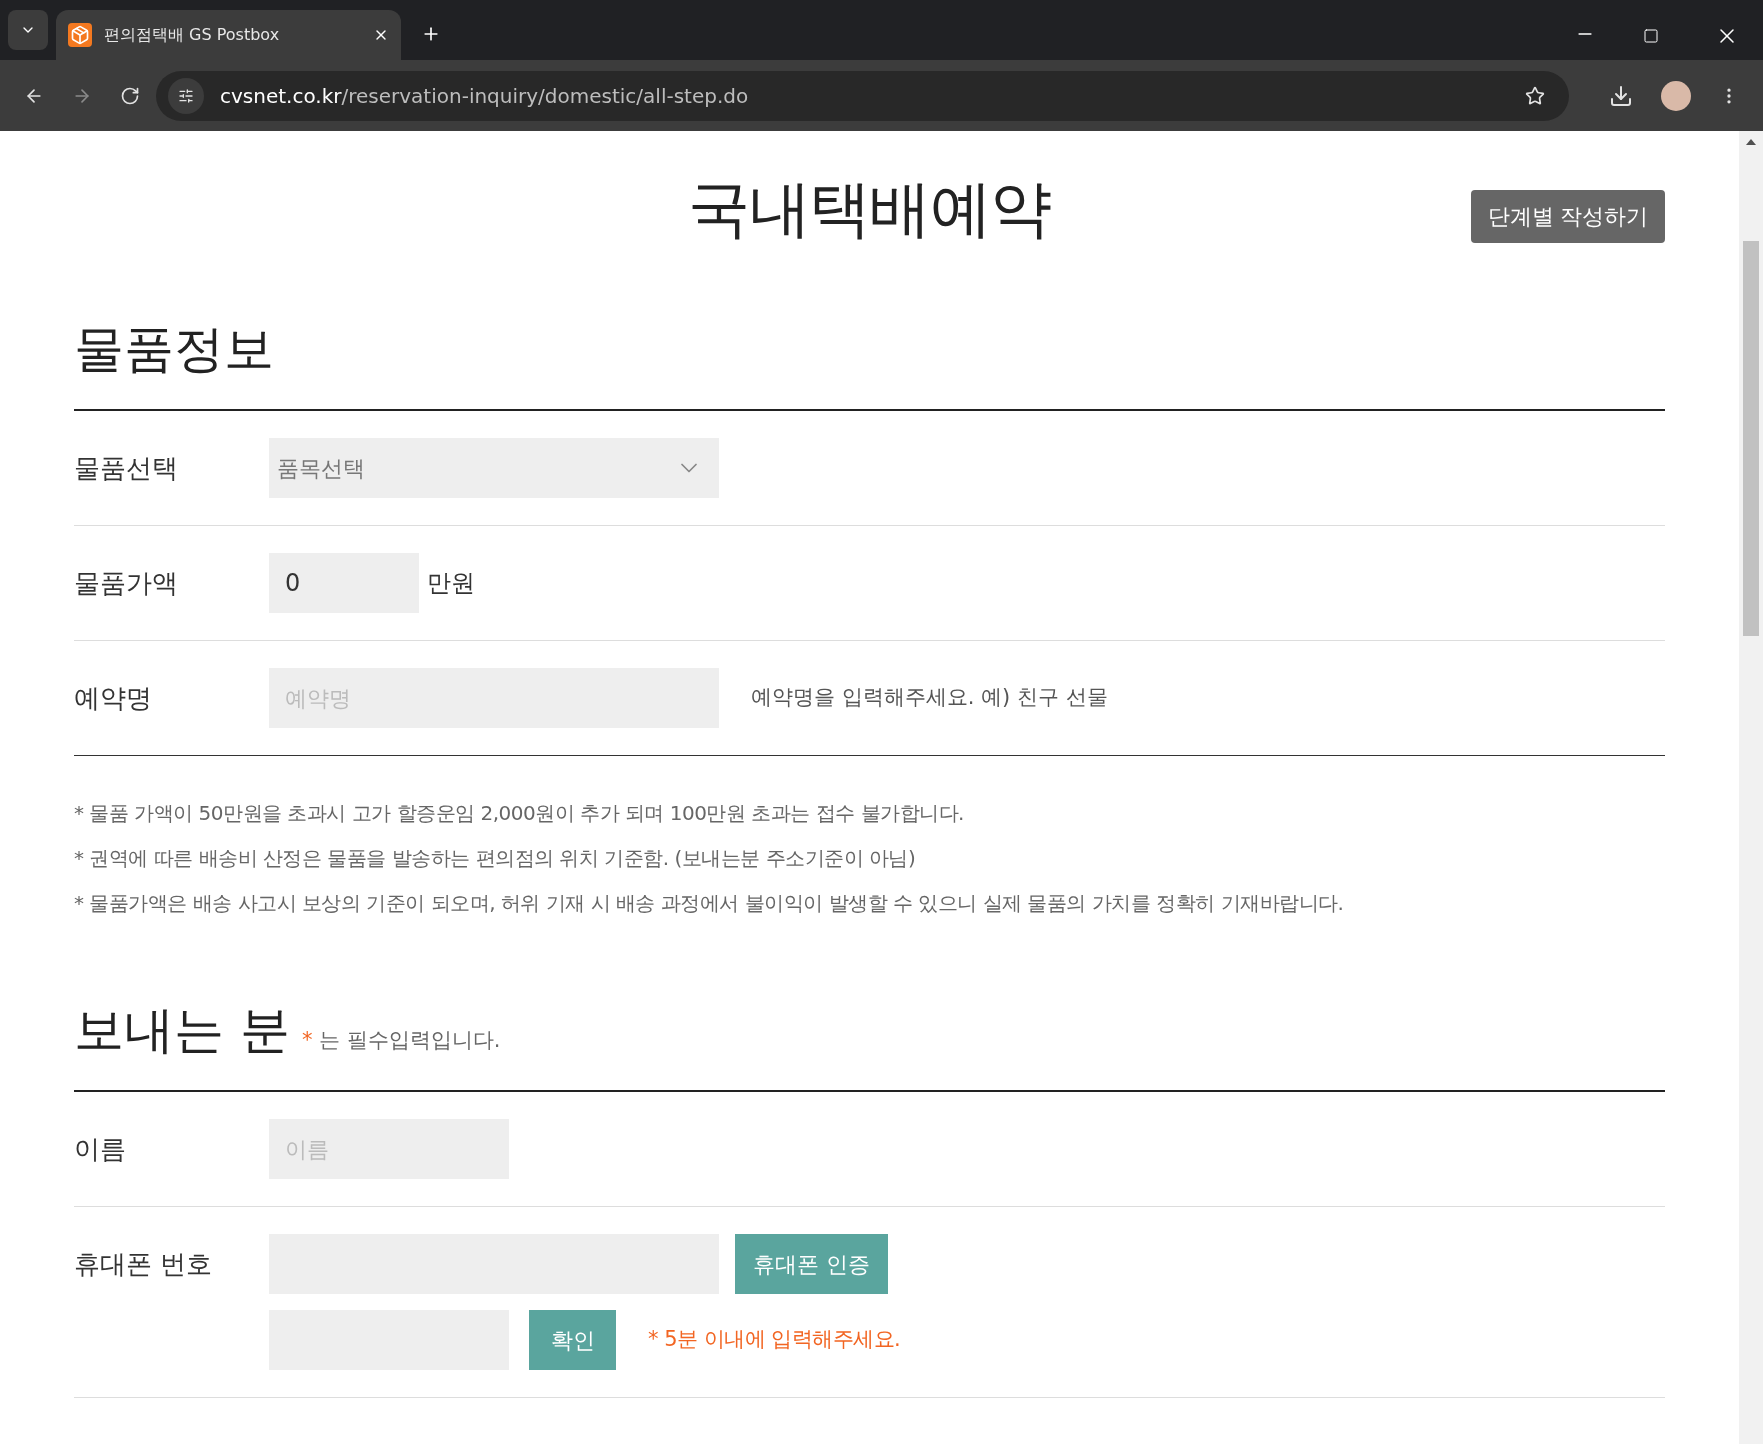 Image resolution: width=1763 pixels, height=1444 pixels. What do you see at coordinates (113, 698) in the screenshot?
I see `field-label: 예약명` at bounding box center [113, 698].